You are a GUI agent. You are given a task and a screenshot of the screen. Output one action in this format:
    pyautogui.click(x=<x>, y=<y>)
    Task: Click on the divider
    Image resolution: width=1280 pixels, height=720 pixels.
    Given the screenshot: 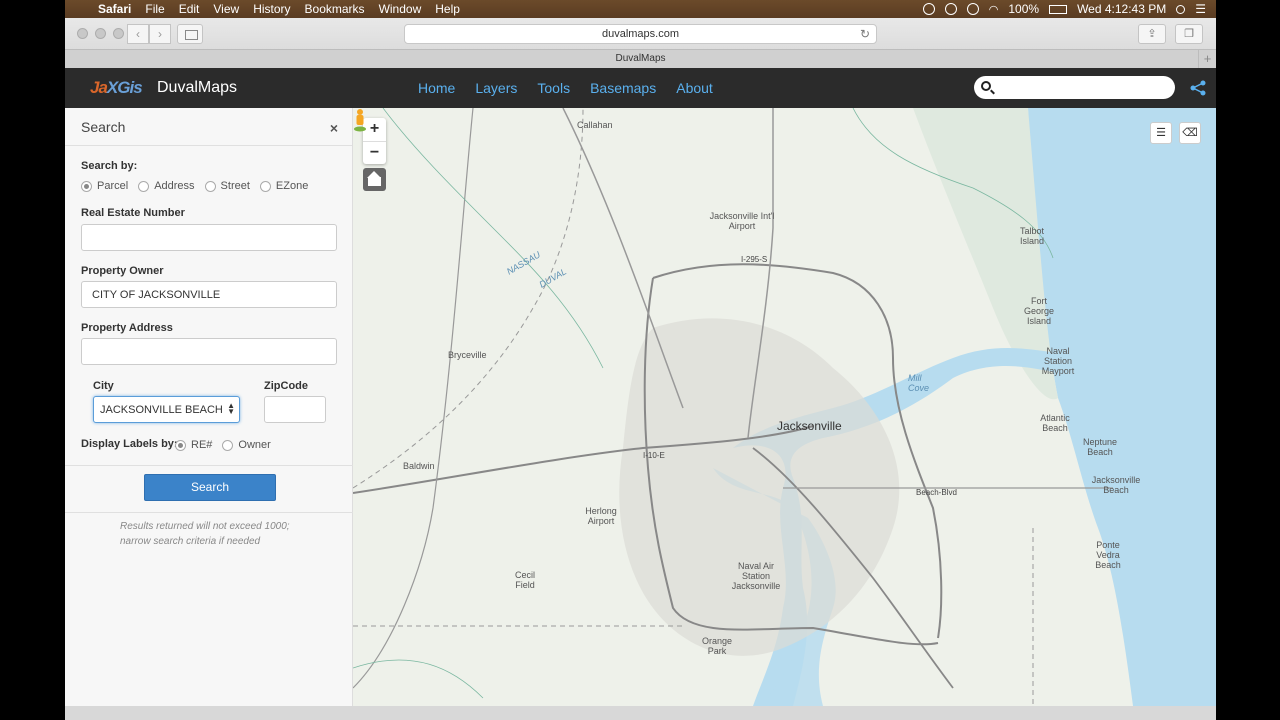 What is the action you would take?
    pyautogui.click(x=209, y=465)
    